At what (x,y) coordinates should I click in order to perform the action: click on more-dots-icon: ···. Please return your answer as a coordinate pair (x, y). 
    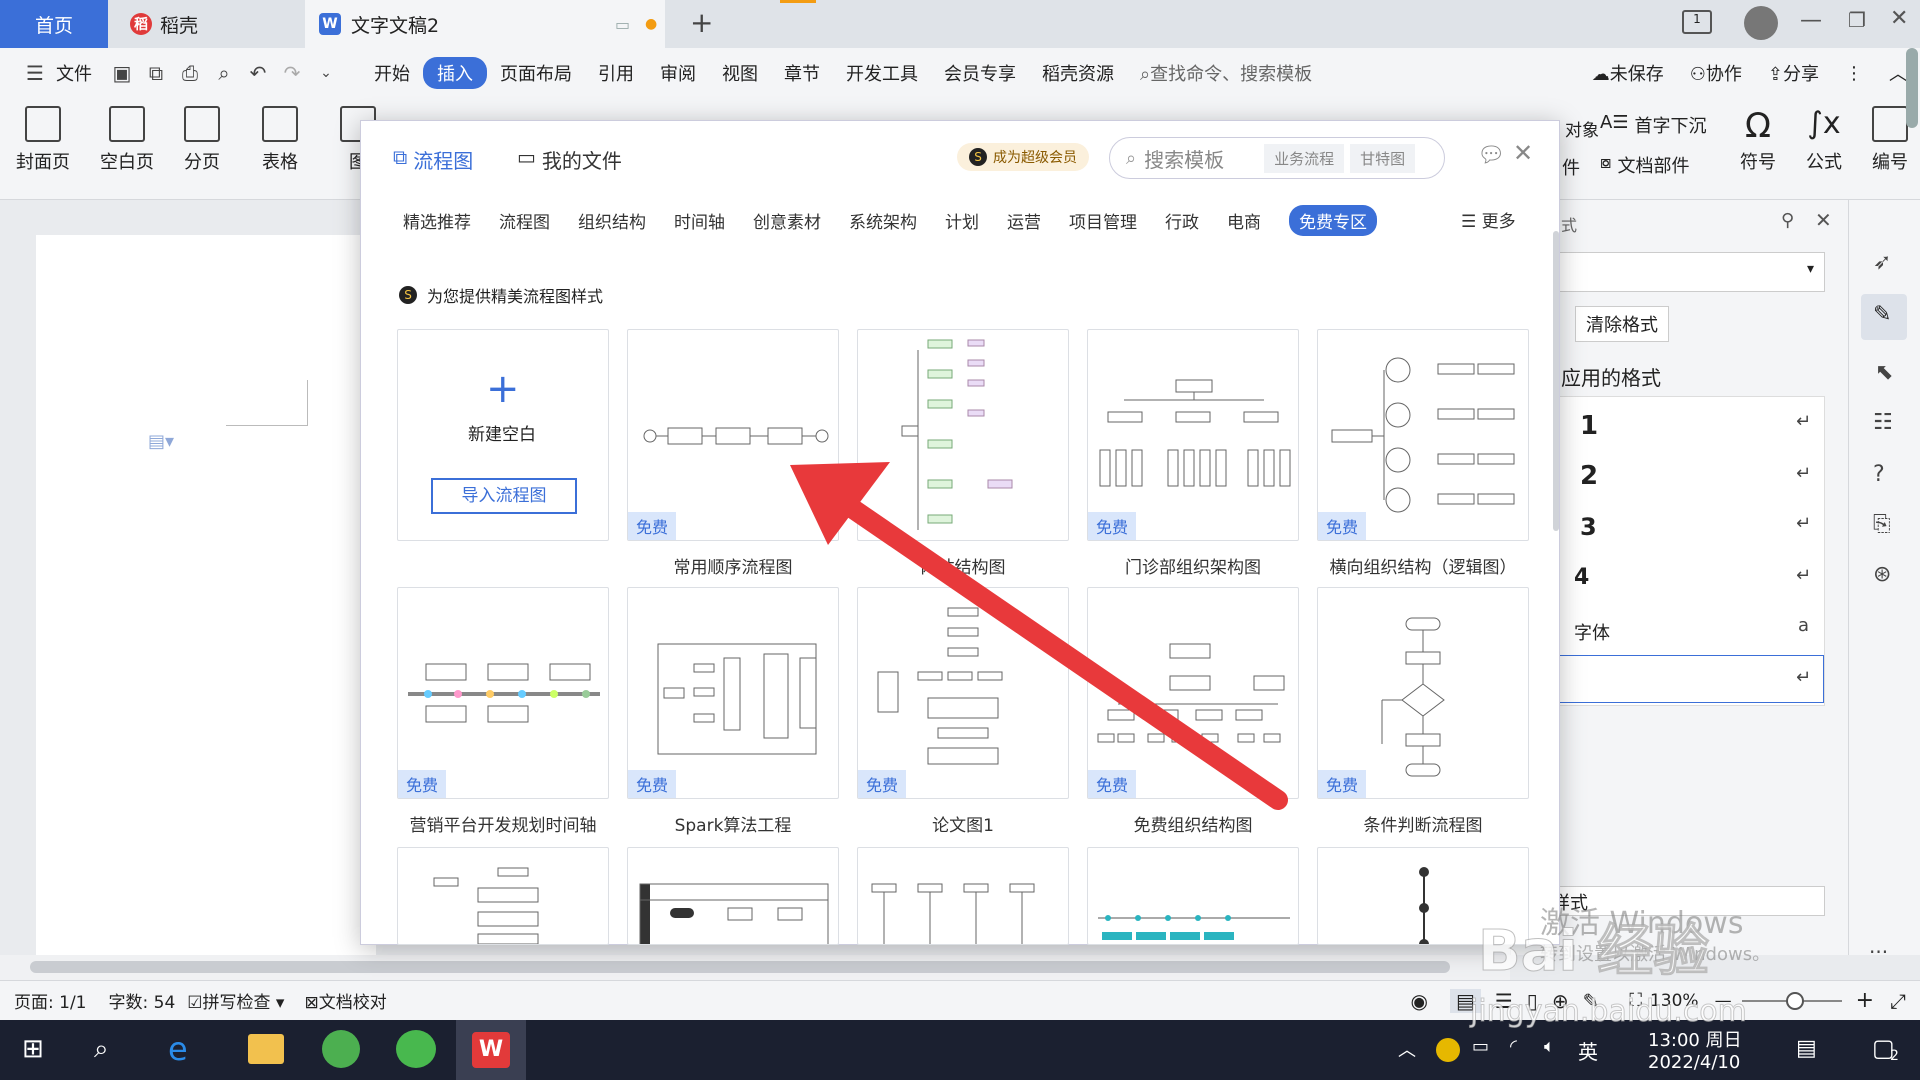
    Looking at the image, I should click on (1878, 952).